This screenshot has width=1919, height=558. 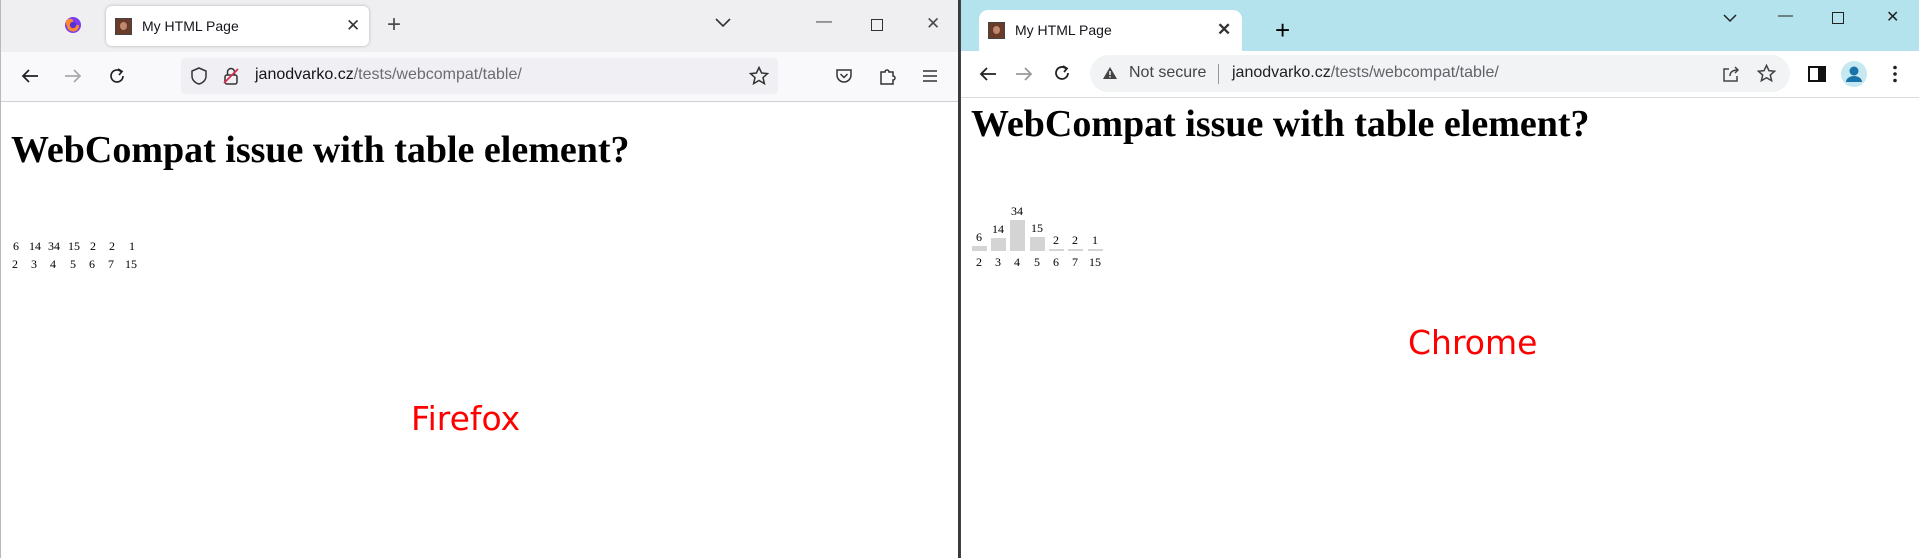 What do you see at coordinates (1854, 74) in the screenshot?
I see `profile-avatar-icon` at bounding box center [1854, 74].